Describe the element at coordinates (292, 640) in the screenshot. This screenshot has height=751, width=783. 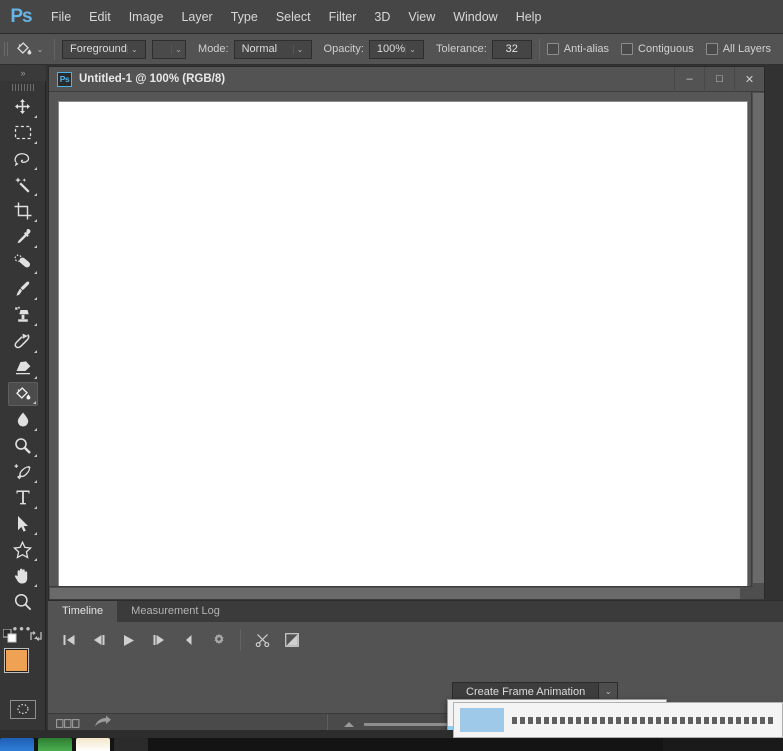
I see `transition-button` at that location.